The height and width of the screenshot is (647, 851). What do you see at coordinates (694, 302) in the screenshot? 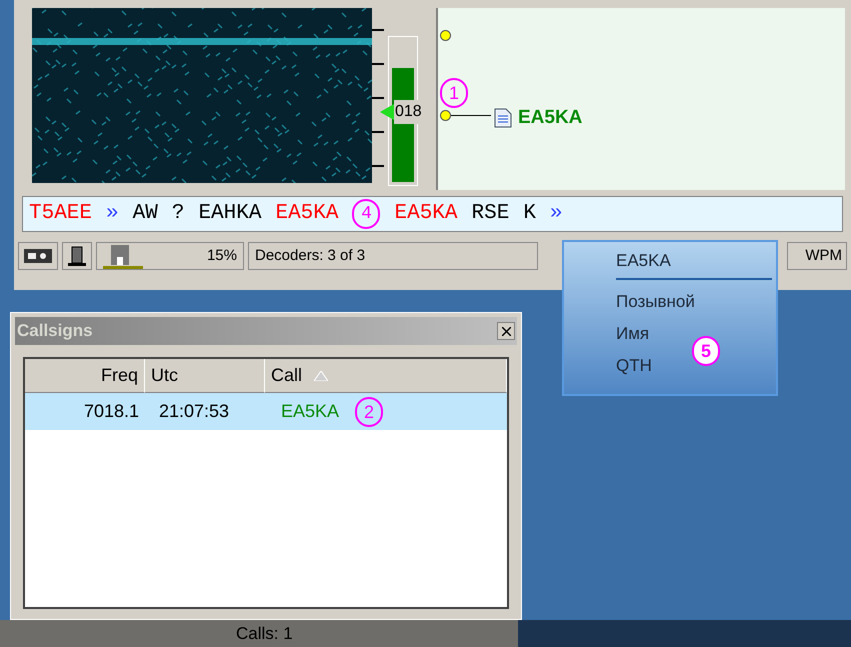
I see `menu-item: Позывной` at bounding box center [694, 302].